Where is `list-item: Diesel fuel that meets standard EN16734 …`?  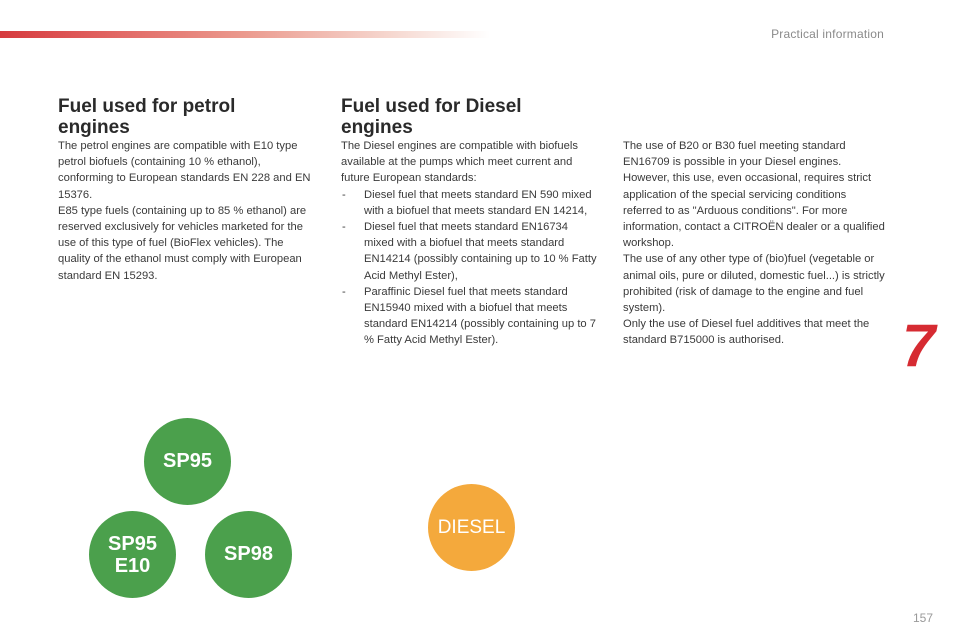
list-item: Diesel fuel that meets standard EN16734 … is located at coordinates (470, 251).